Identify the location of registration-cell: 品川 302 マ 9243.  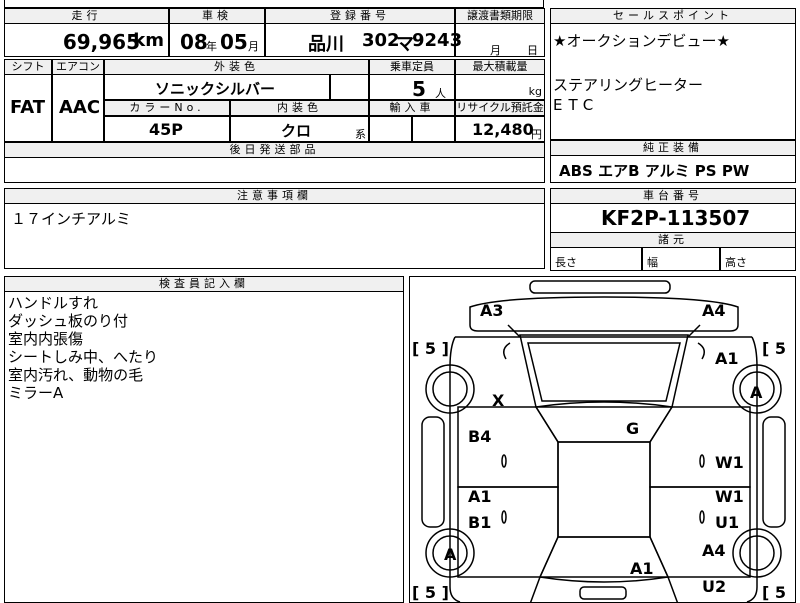
(363, 40).